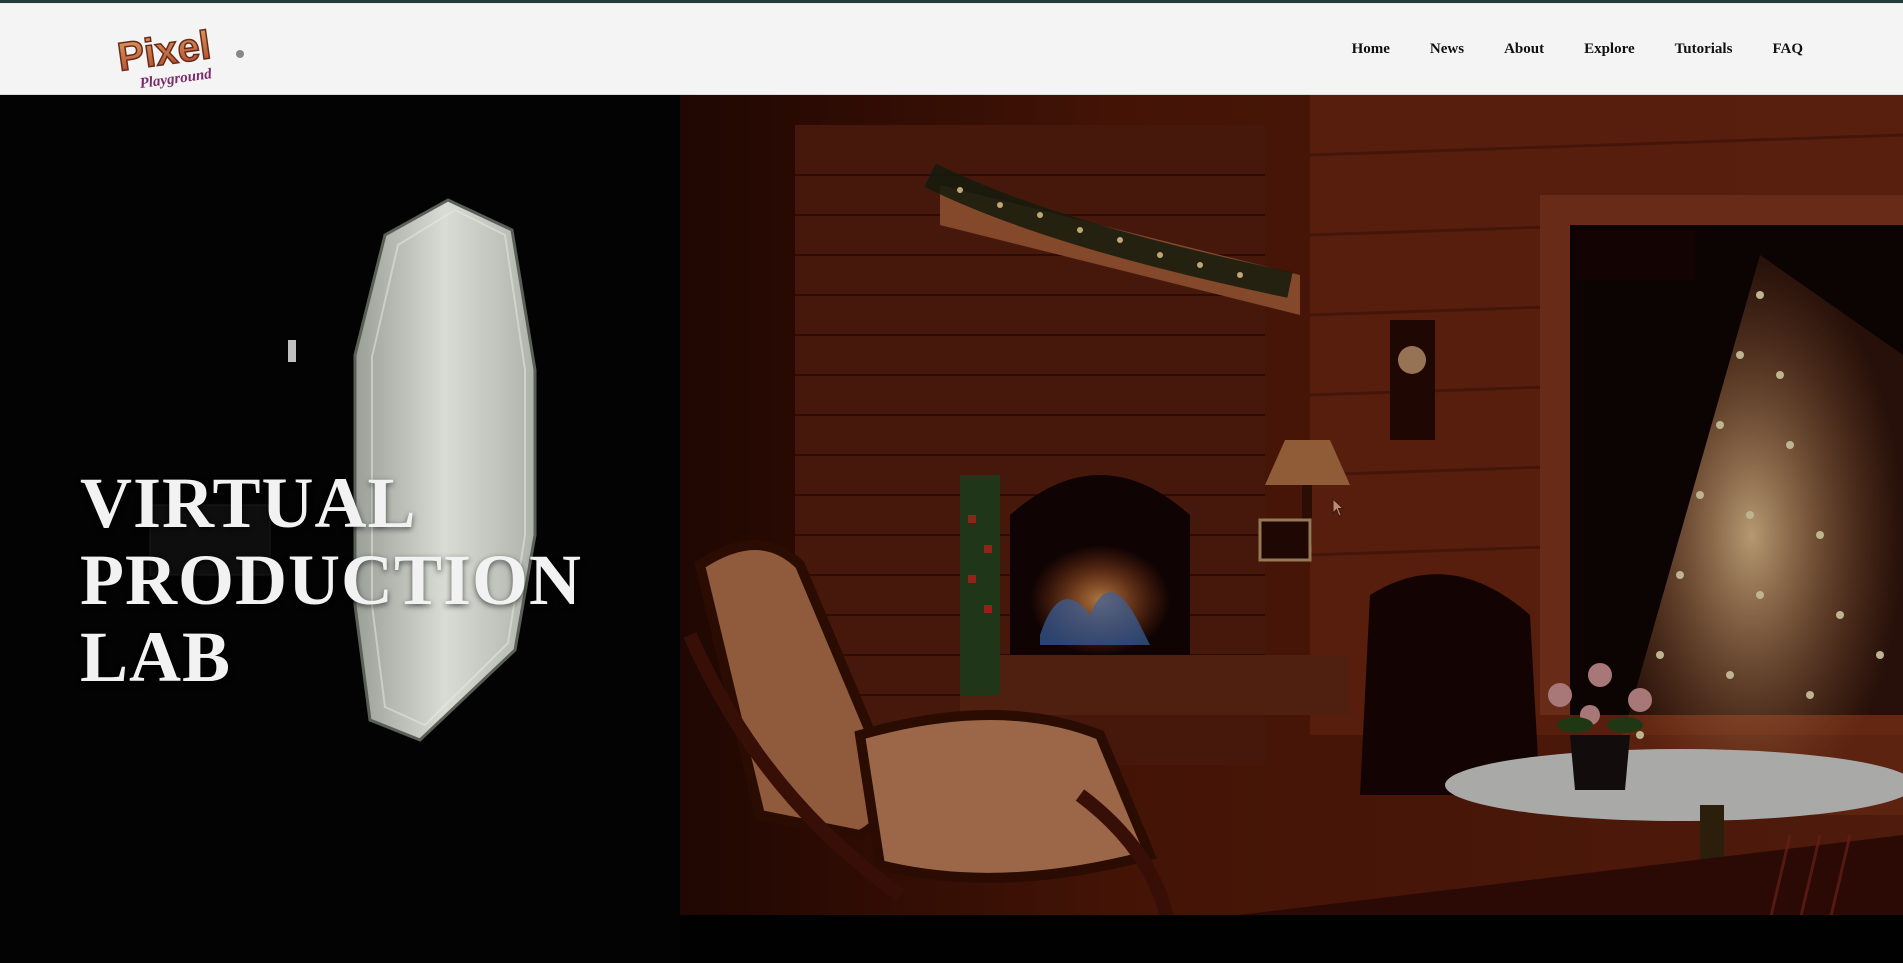 The image size is (1903, 963). I want to click on nav-about: About, so click(1524, 49).